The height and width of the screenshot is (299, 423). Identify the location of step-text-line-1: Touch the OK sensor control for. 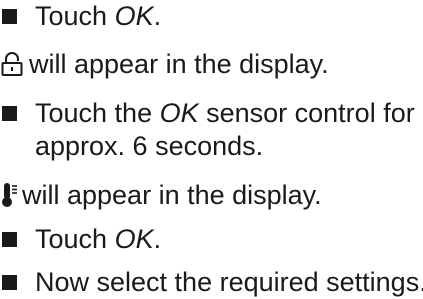
(225, 113).